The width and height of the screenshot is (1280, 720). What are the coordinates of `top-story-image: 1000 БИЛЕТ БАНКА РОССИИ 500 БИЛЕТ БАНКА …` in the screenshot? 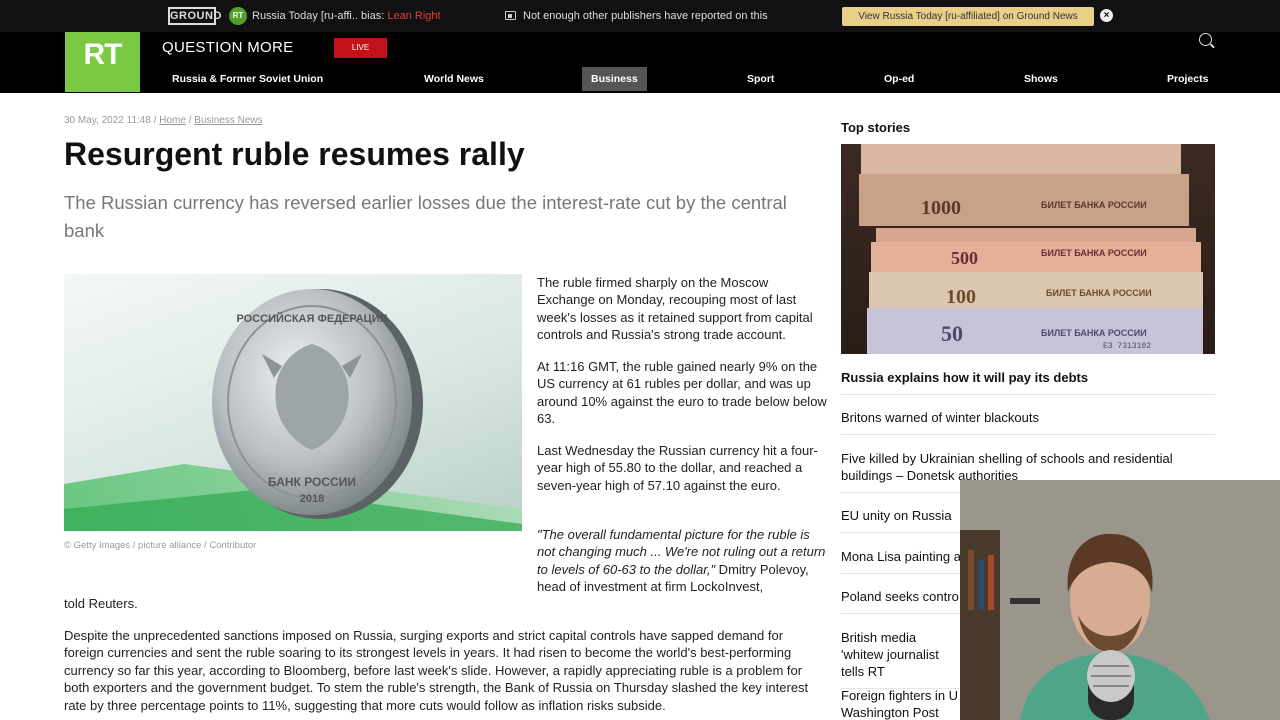 It's located at (1028, 249).